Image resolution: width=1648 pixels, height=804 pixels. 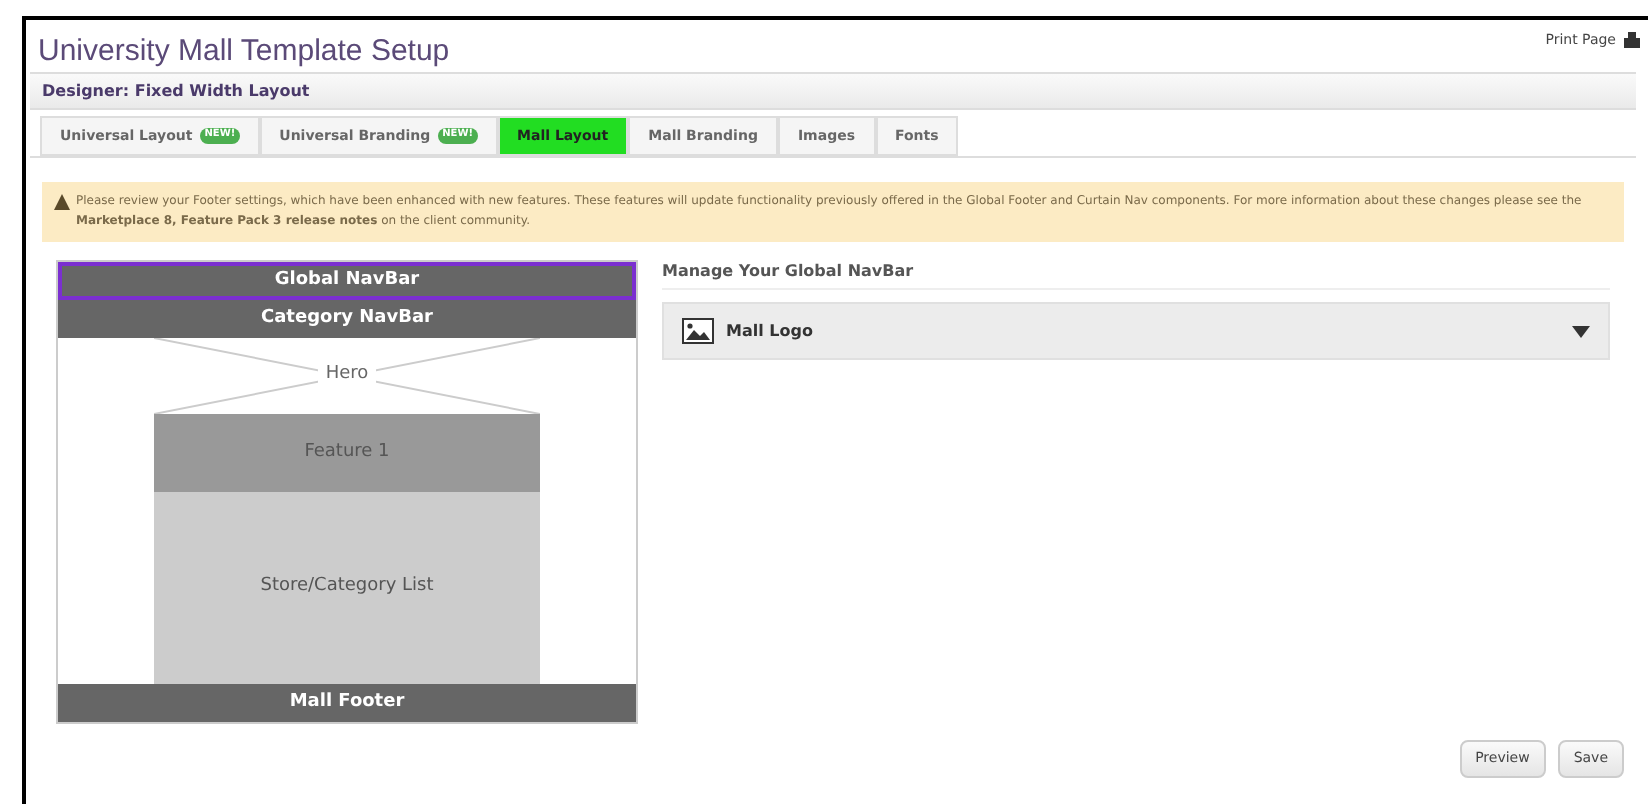 What do you see at coordinates (1136, 331) in the screenshot?
I see `accordion-item: Mall Logo` at bounding box center [1136, 331].